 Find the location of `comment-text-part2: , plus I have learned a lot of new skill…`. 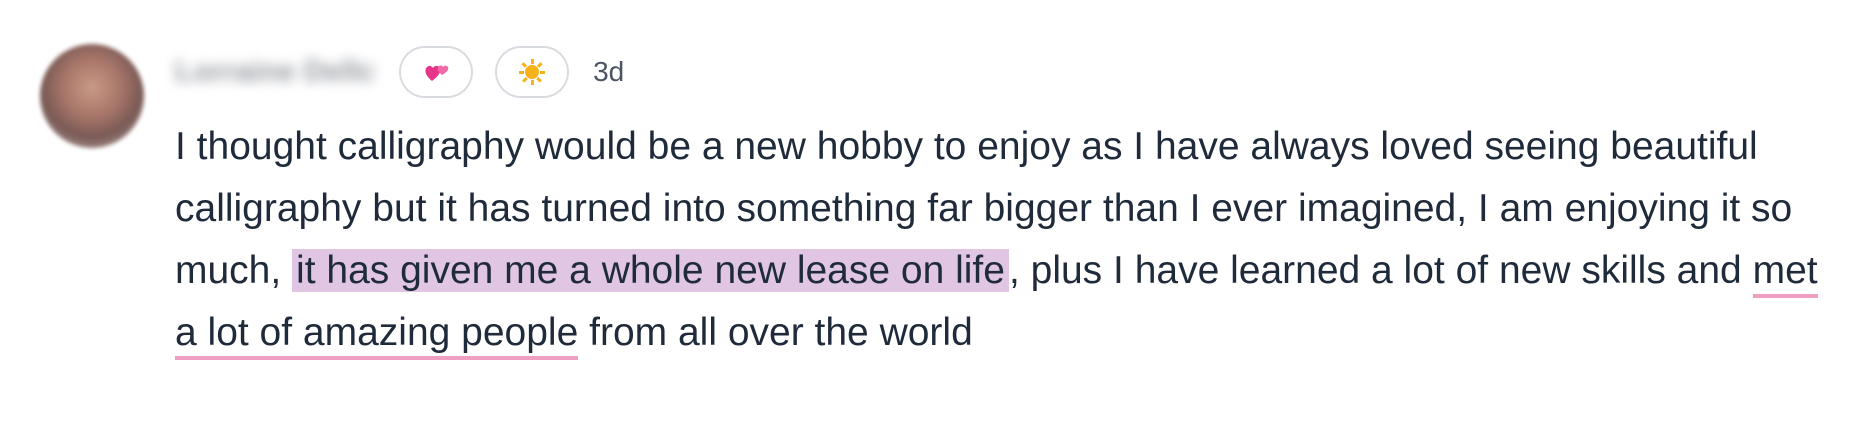

comment-text-part2: , plus I have learned a lot of new skill… is located at coordinates (1375, 270).